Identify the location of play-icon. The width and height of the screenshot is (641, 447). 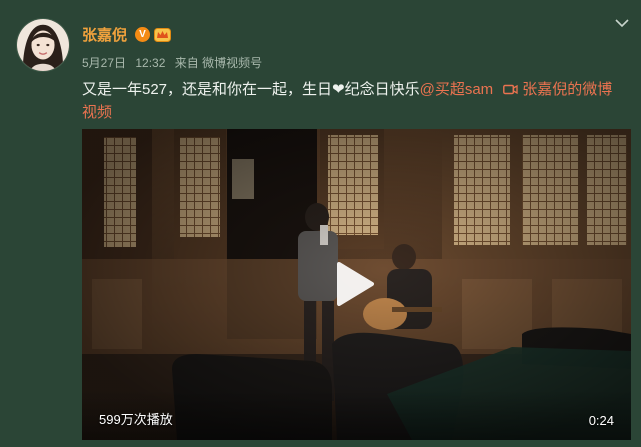
(355, 284).